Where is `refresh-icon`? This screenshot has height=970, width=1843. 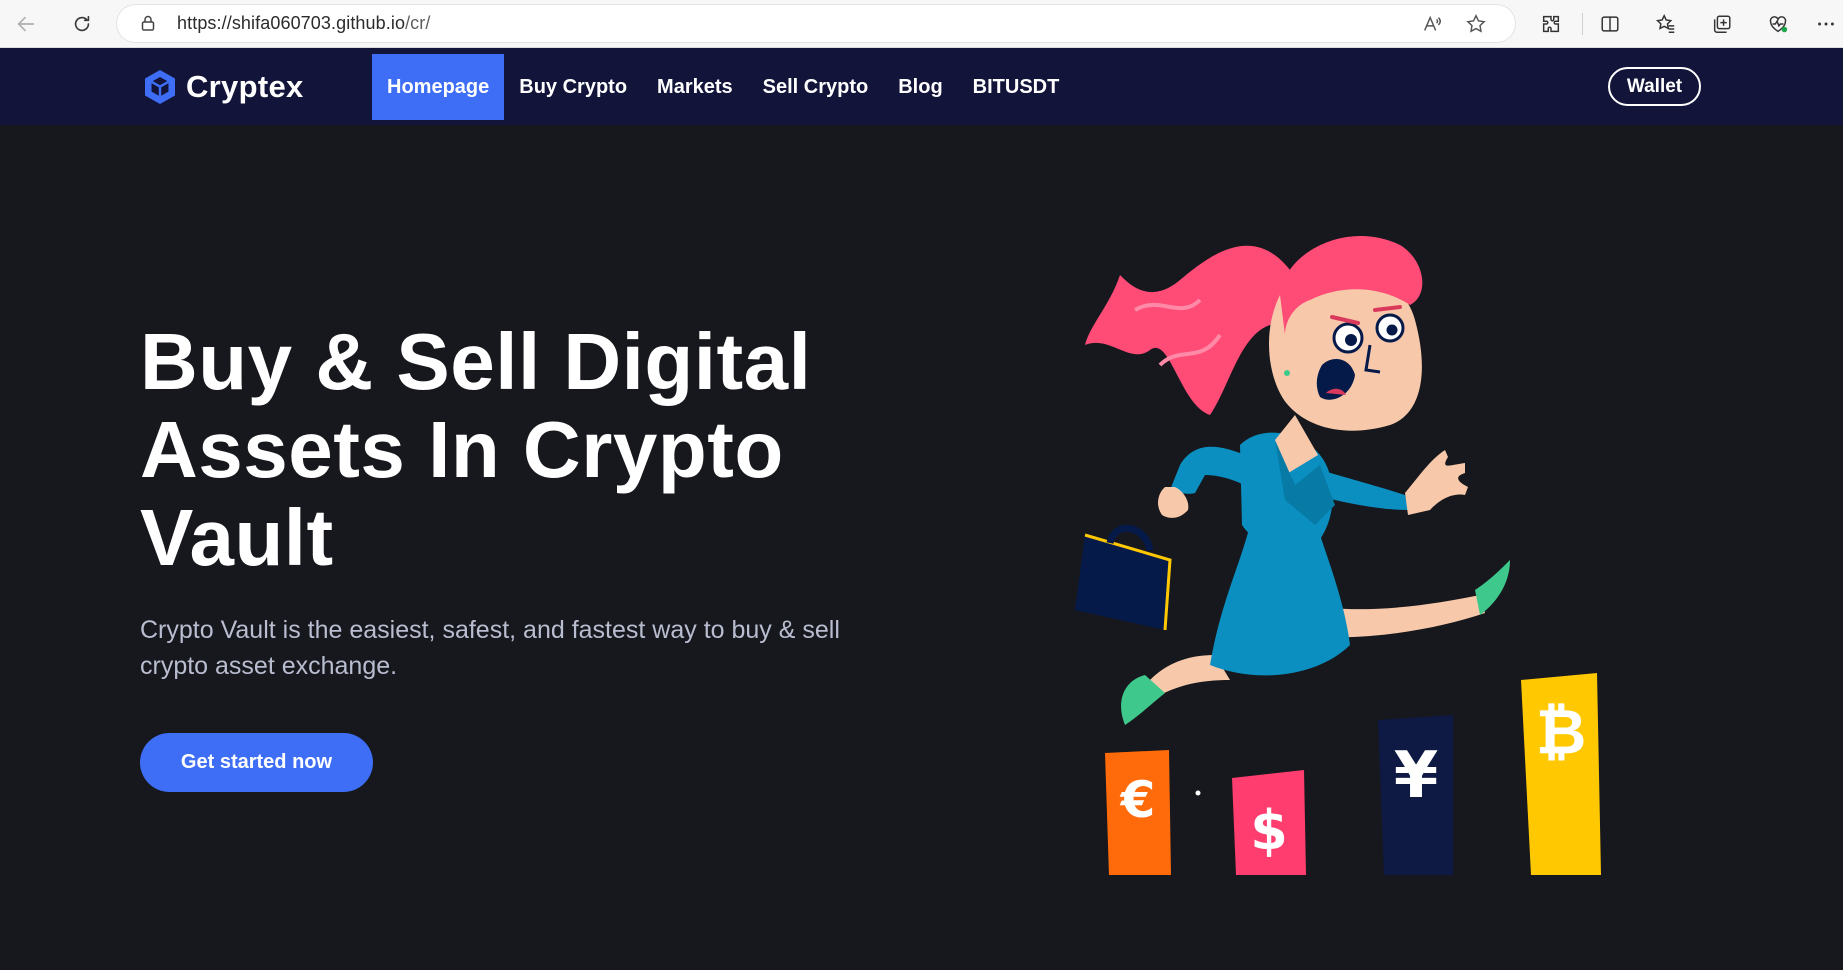 refresh-icon is located at coordinates (82, 24).